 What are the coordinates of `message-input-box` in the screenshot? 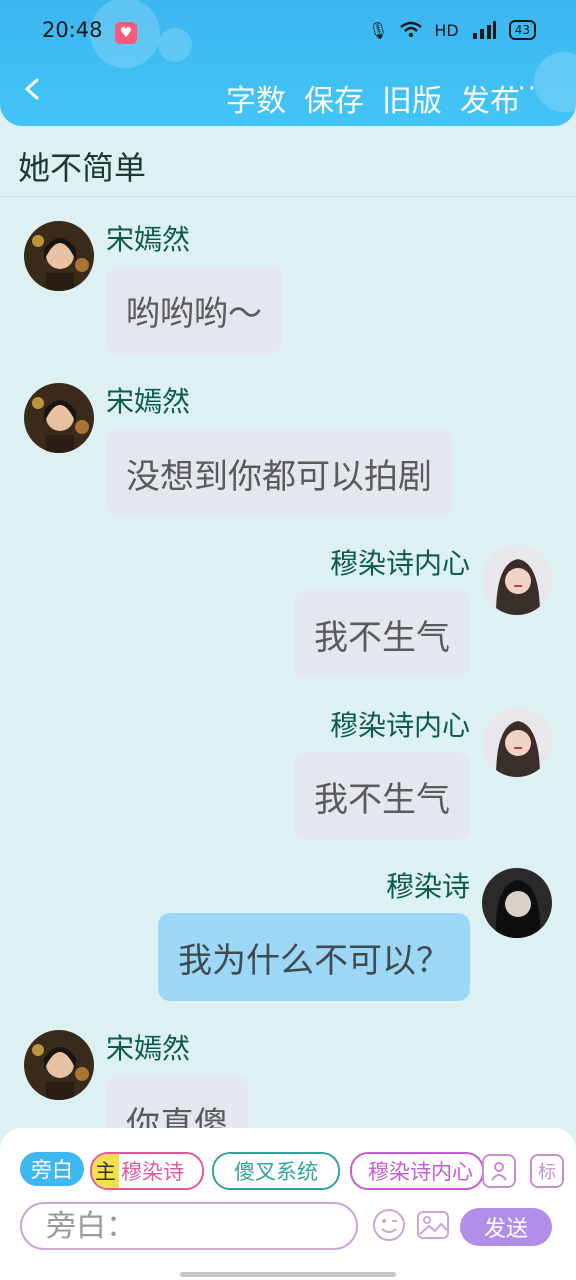 It's located at (189, 1226).